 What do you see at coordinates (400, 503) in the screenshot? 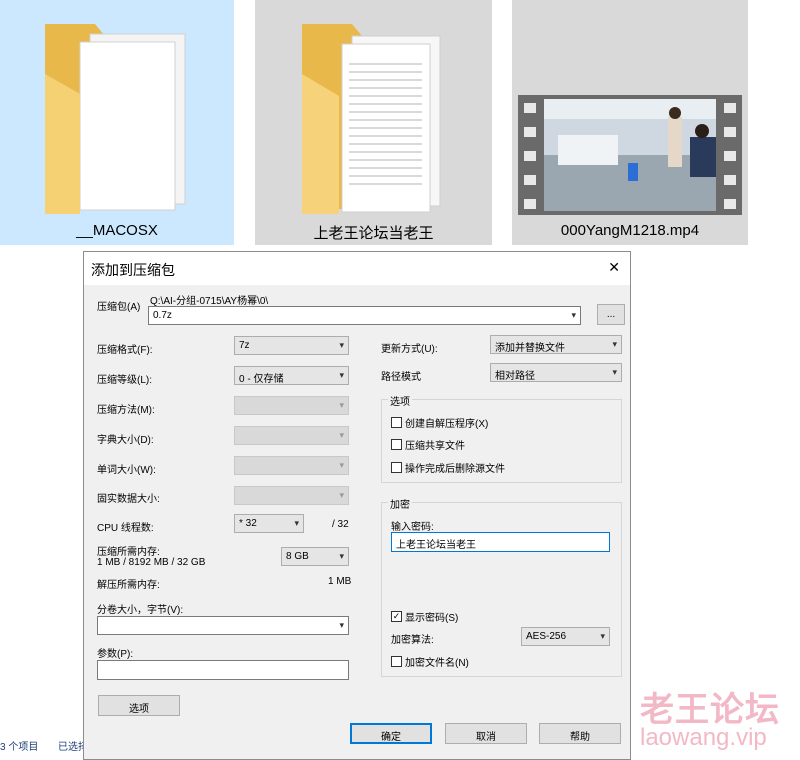
I see `encryption-group-title: 加密` at bounding box center [400, 503].